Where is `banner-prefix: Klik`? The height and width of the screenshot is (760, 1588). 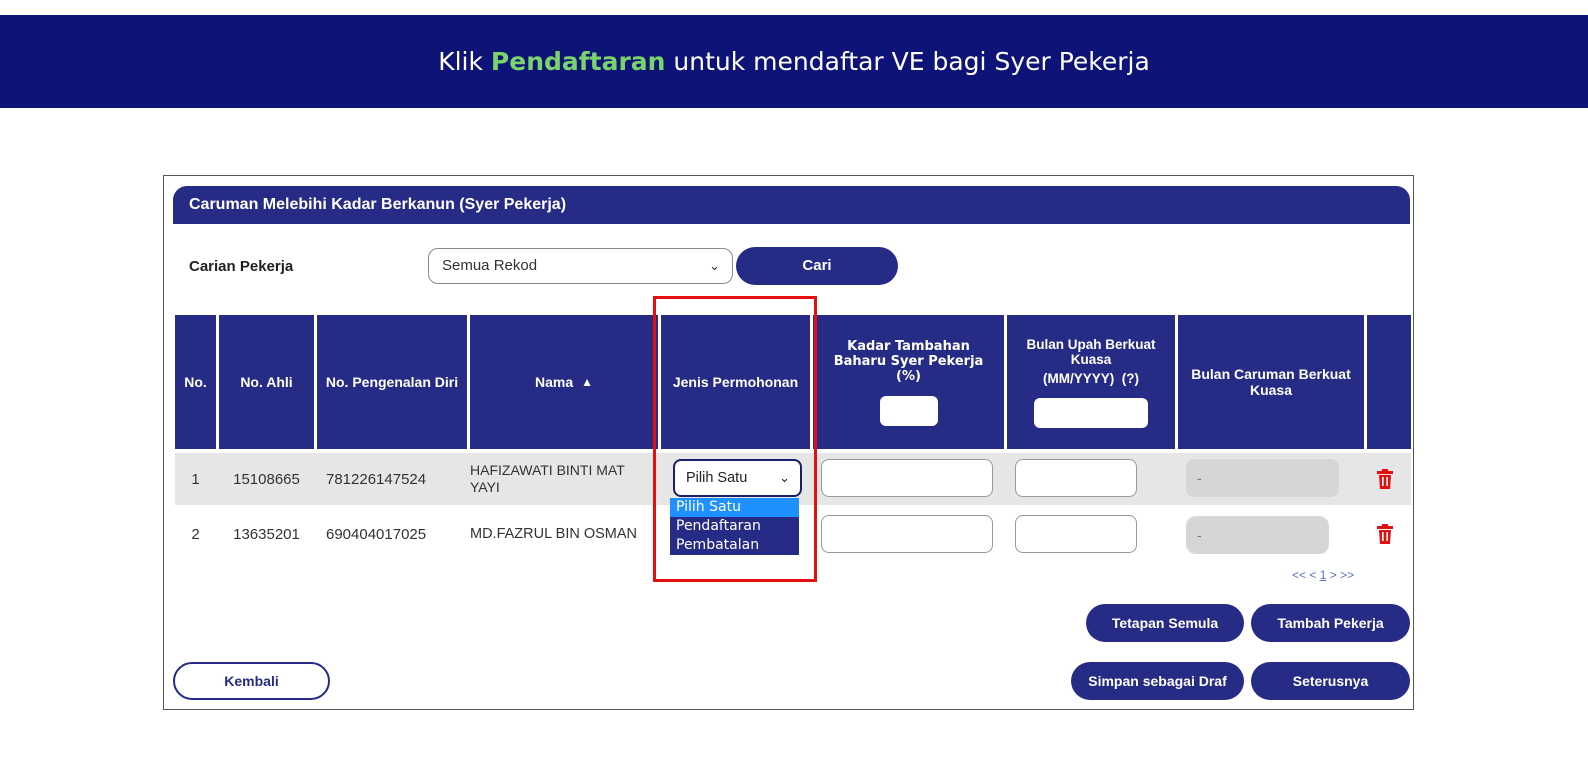
banner-prefix: Klik is located at coordinates (464, 61).